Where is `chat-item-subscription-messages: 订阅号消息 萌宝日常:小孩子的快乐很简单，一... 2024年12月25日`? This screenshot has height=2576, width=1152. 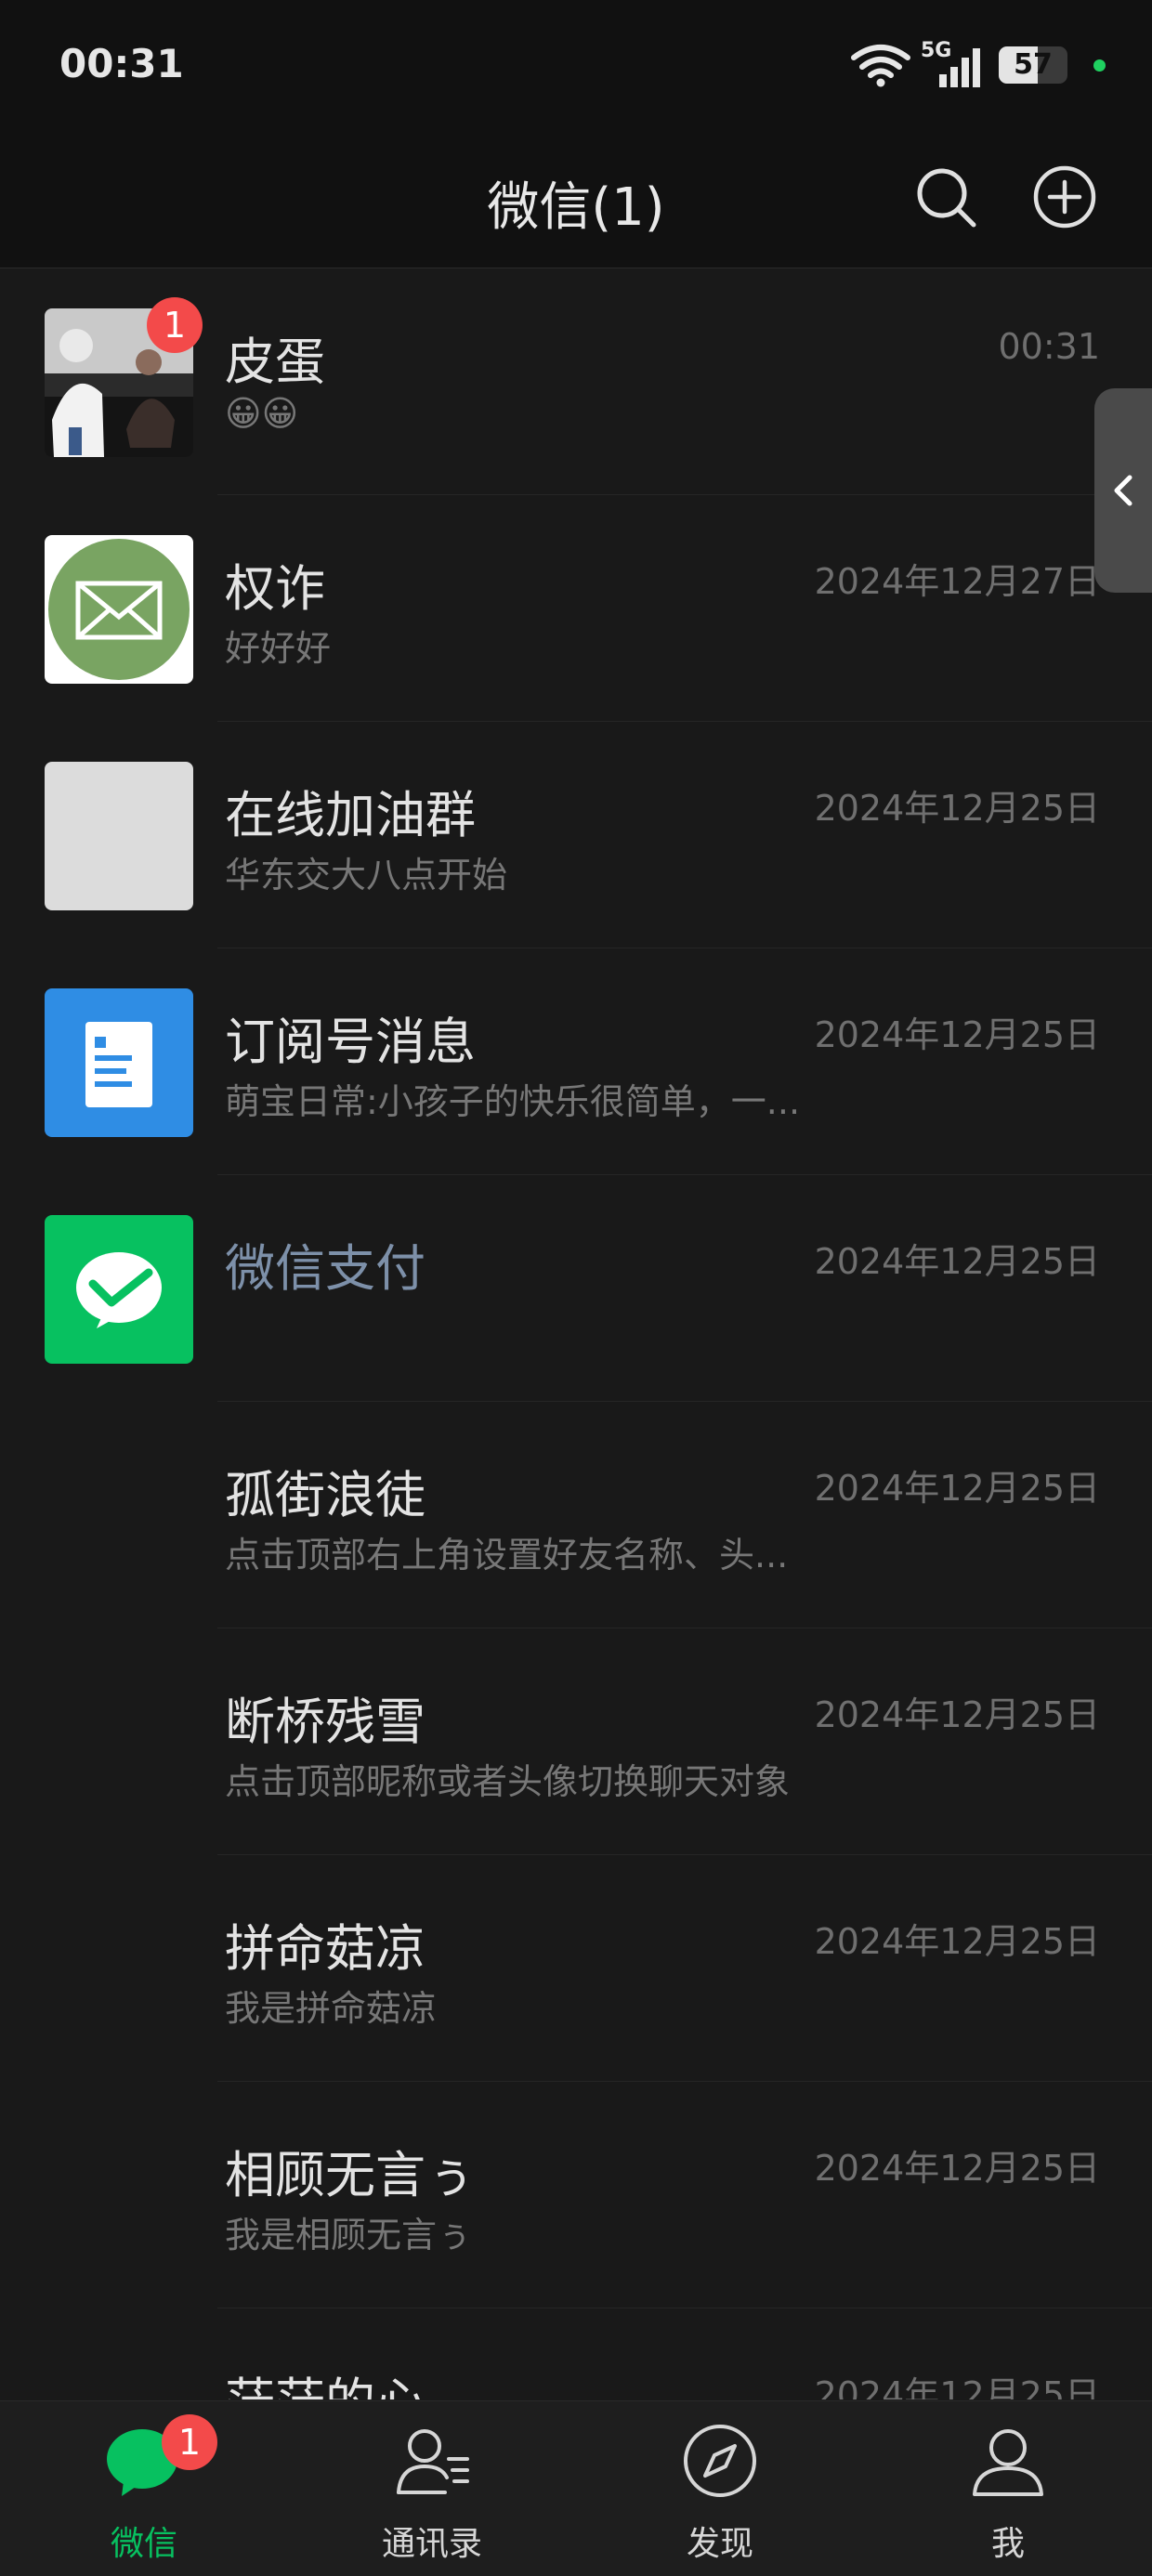
chat-item-subscription-messages: 订阅号消息 萌宝日常:小孩子的快乐很简单，一... 2024年12月25日 is located at coordinates (576, 1061).